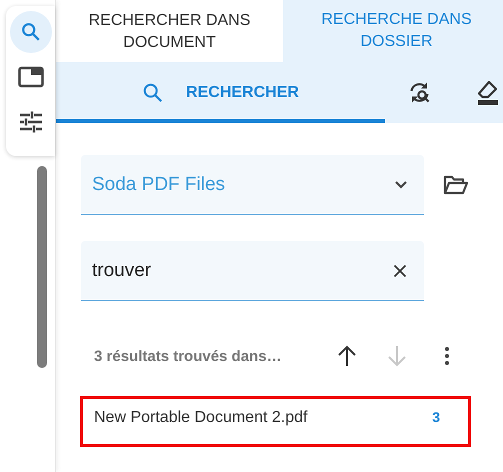 The height and width of the screenshot is (472, 503). What do you see at coordinates (400, 271) in the screenshot?
I see `close-icon` at bounding box center [400, 271].